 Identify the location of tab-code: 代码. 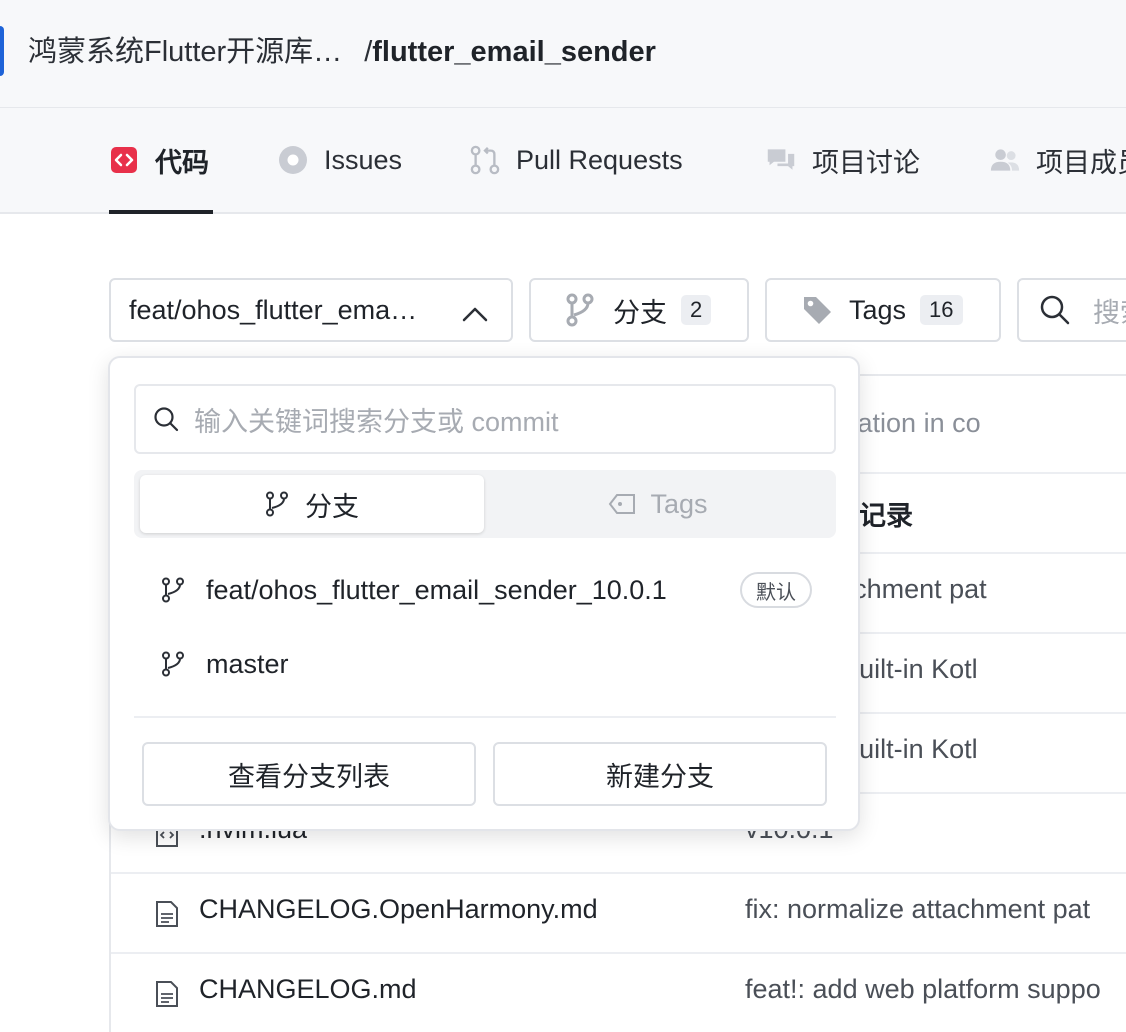
(161, 161).